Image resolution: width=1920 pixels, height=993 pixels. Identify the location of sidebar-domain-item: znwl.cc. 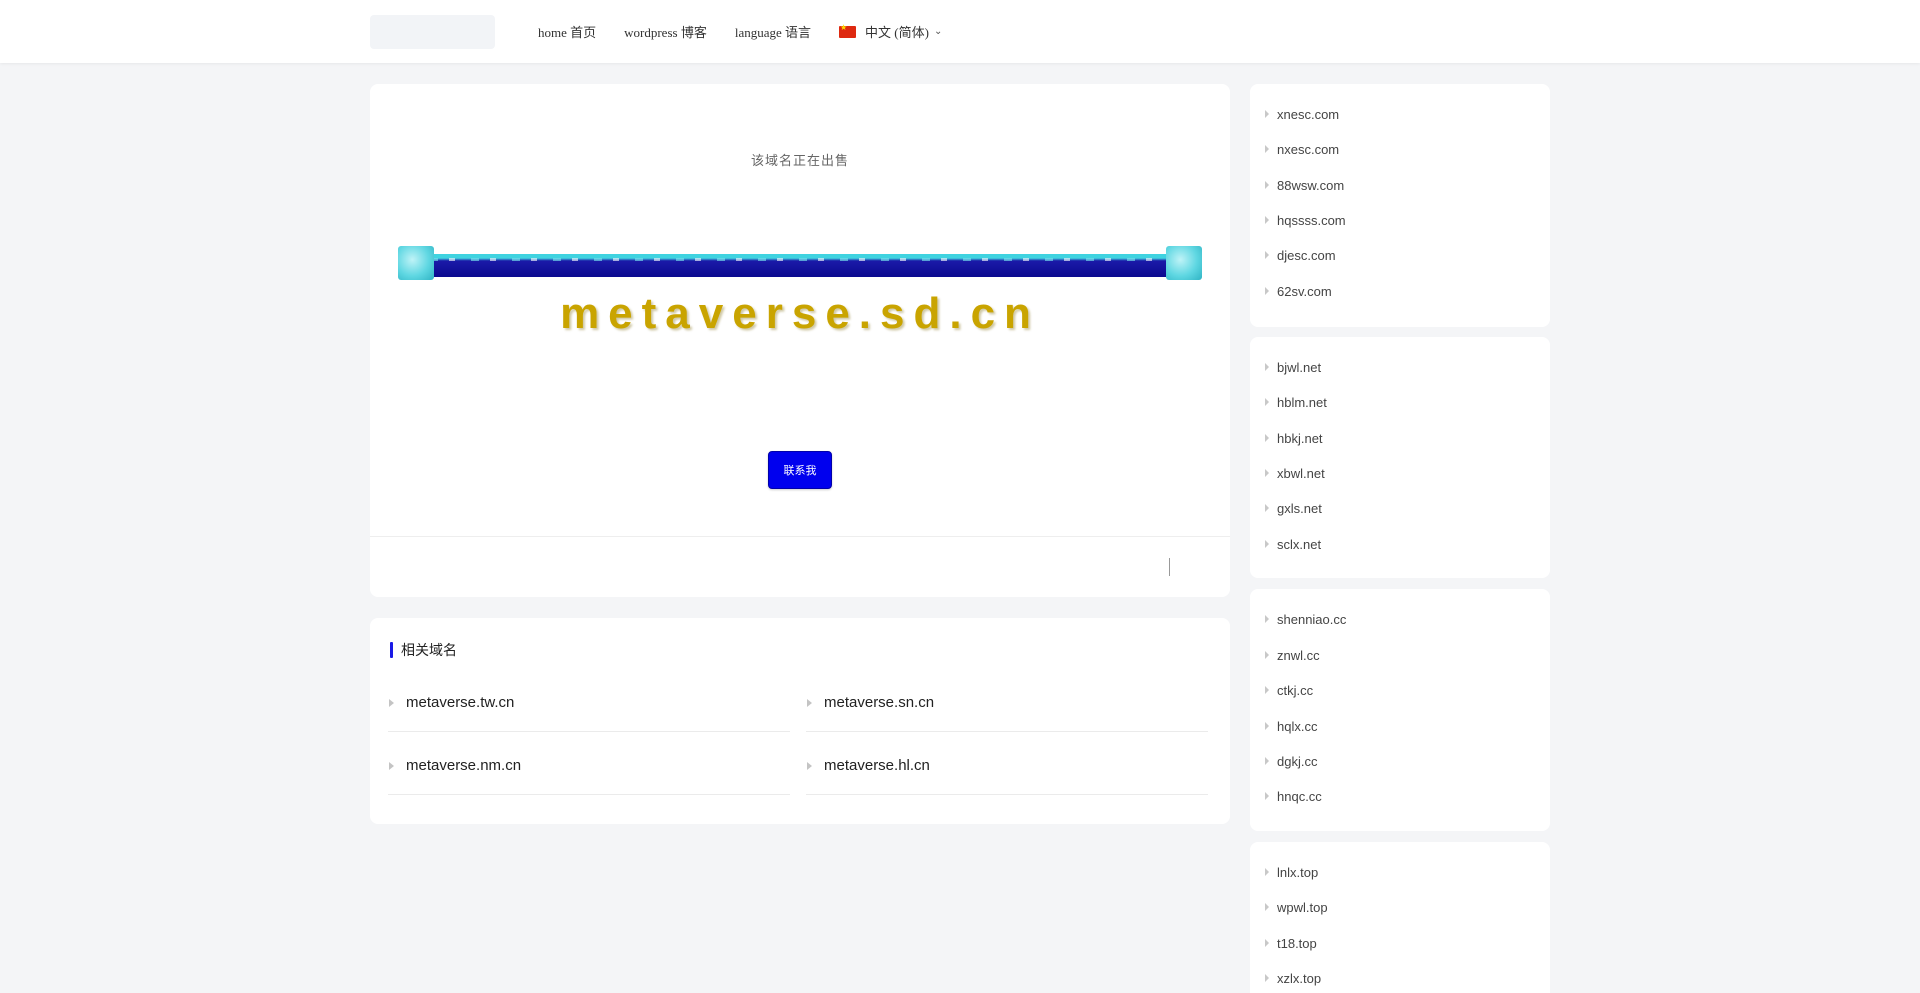
(1400, 655).